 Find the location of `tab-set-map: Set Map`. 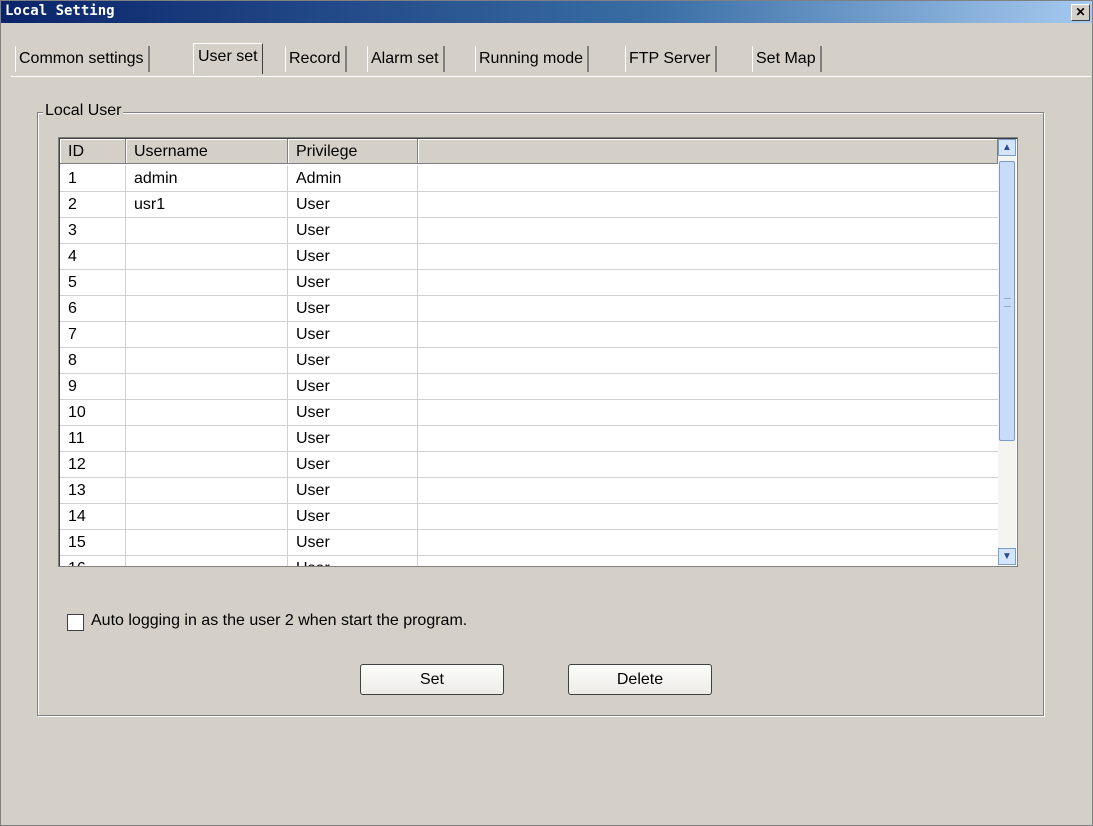

tab-set-map: Set Map is located at coordinates (787, 59).